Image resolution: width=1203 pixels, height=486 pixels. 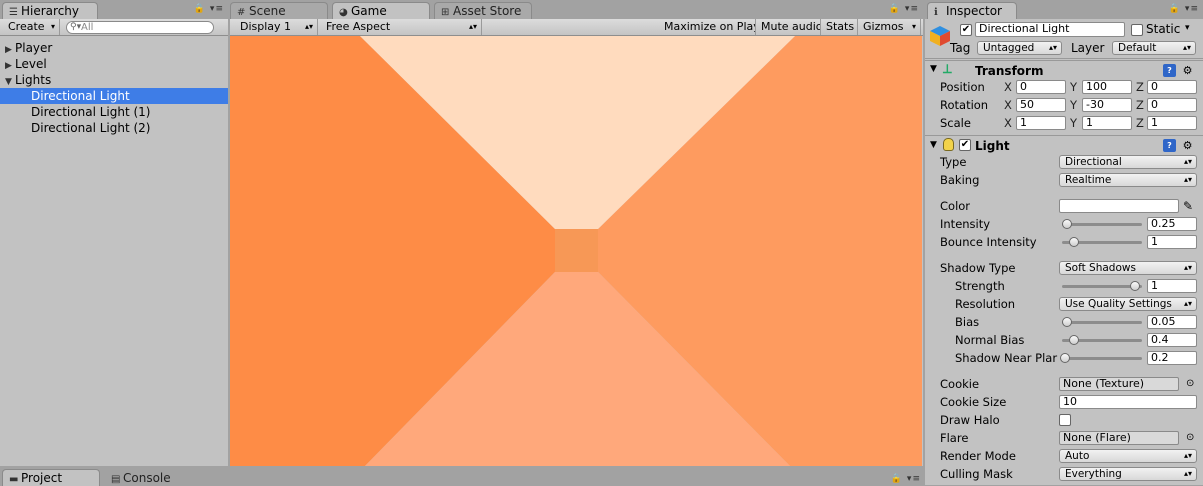 What do you see at coordinates (1172, 123) in the screenshot?
I see `scale-z-input: 1` at bounding box center [1172, 123].